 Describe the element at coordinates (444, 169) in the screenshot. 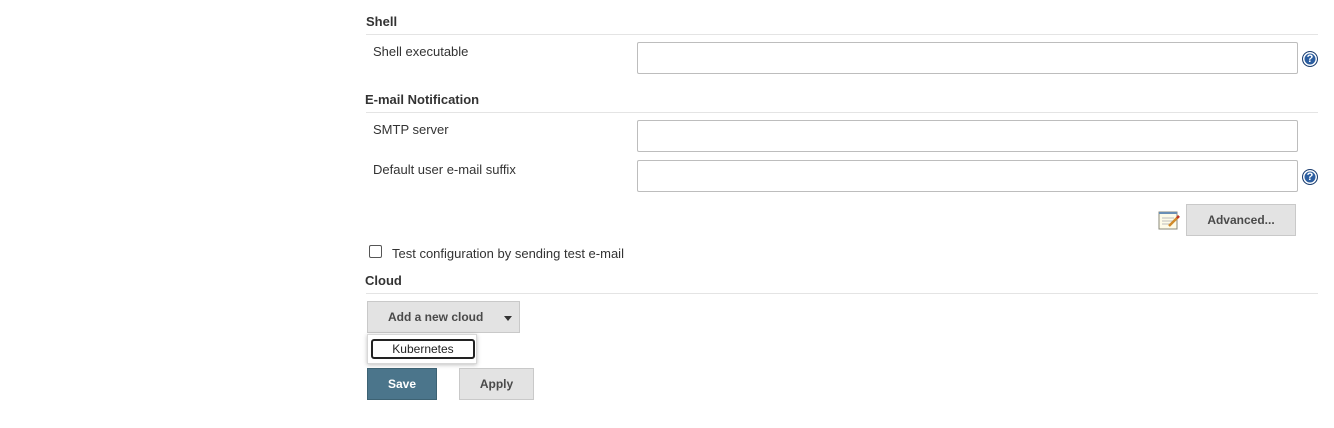

I see `default-email-suffix-label: Default user e-mail suffix` at that location.